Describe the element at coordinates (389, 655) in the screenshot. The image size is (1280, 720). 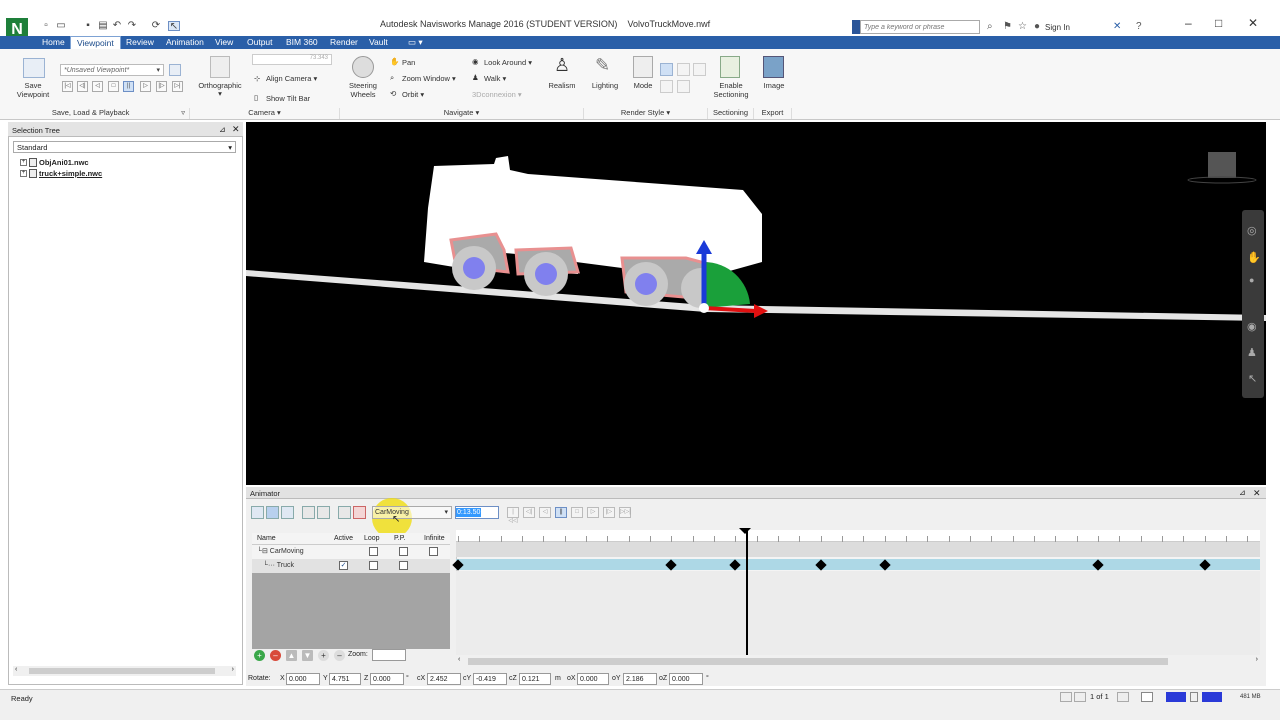
I see `zoom-input` at that location.